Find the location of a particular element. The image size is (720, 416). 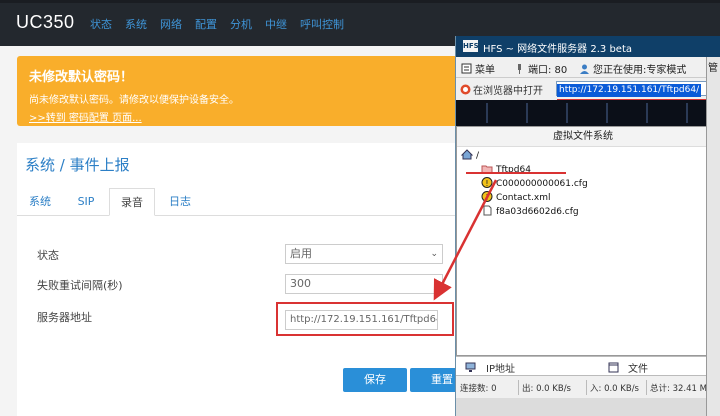

hfs-titlebar: HFS HFS ~ 网络文件服务器 2.3 beta is located at coordinates (588, 46).